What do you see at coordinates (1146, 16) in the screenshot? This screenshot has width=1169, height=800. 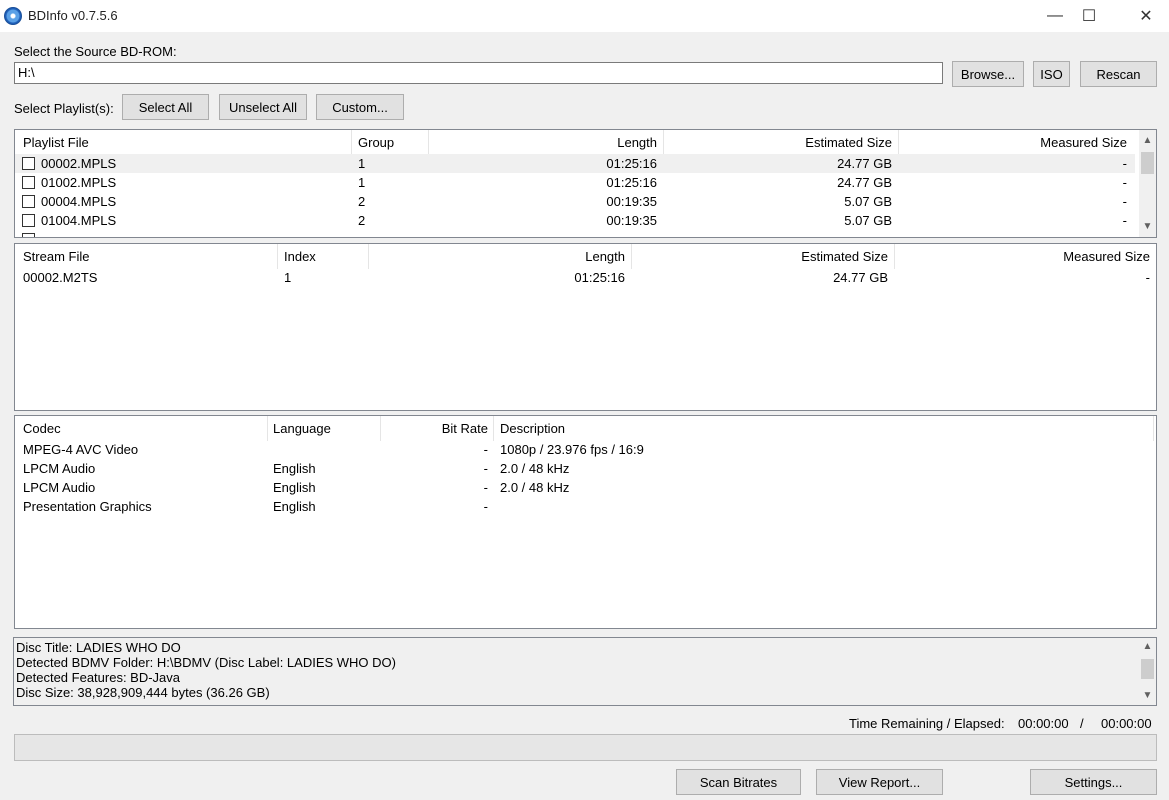 I see `close-button: ✕` at bounding box center [1146, 16].